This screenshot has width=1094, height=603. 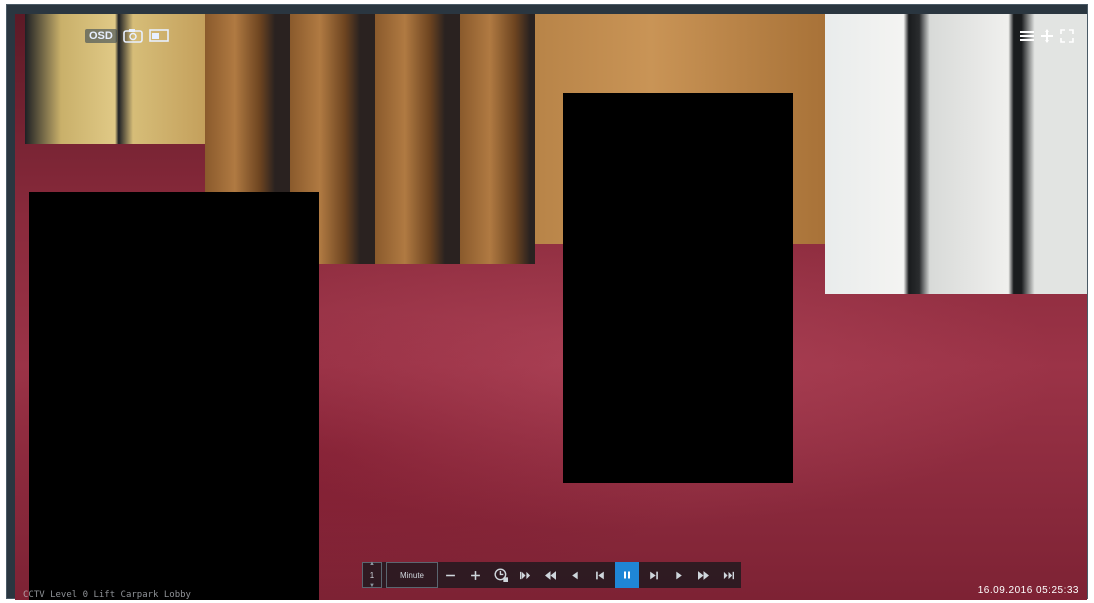 I want to click on step-back-icon, so click(x=575, y=575).